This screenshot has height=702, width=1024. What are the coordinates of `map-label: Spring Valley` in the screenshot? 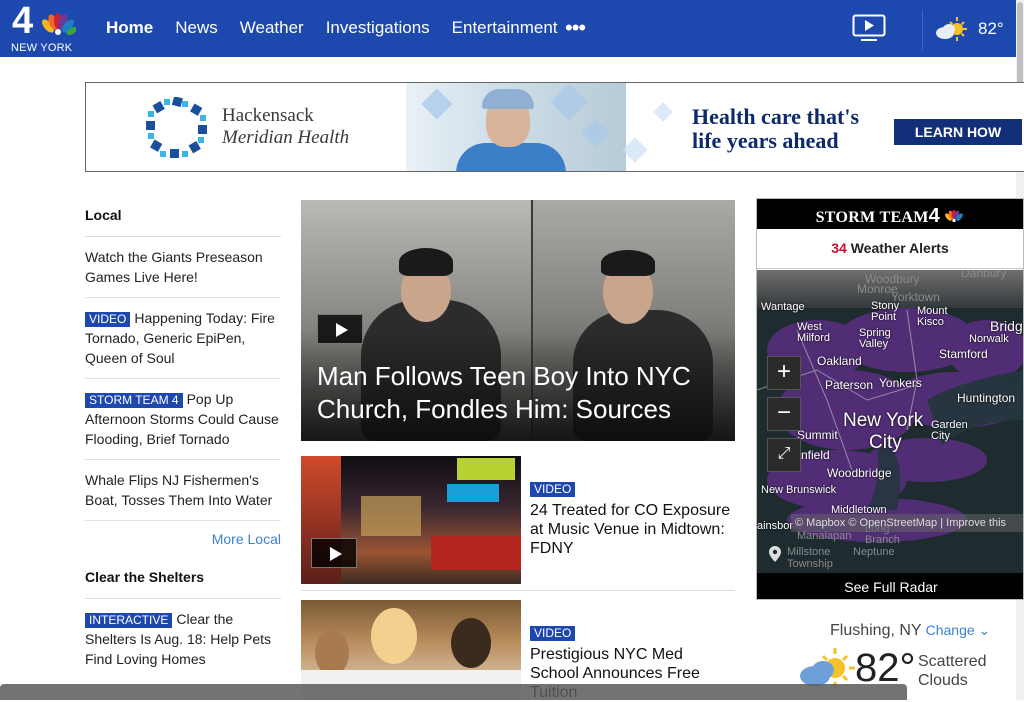 It's located at (875, 338).